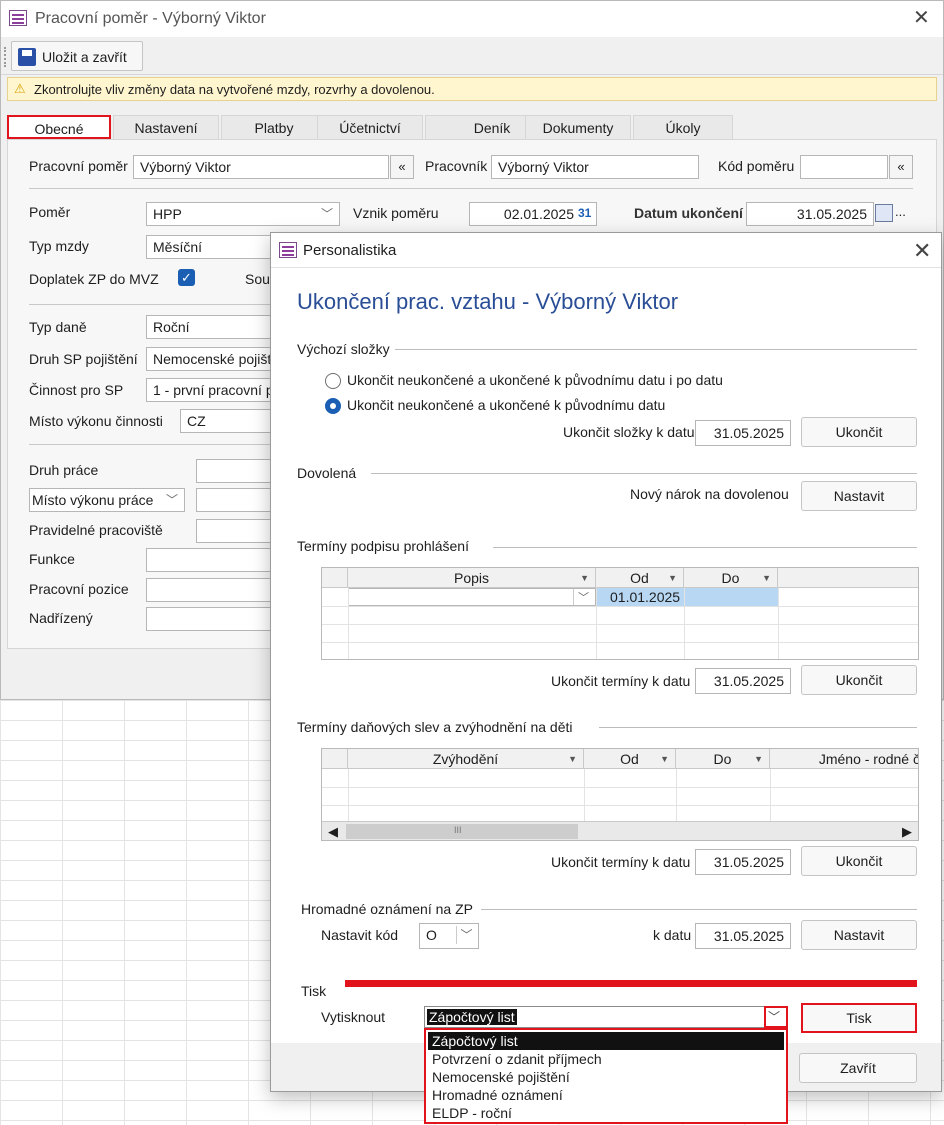  Describe the element at coordinates (620, 613) in the screenshot. I see `terminy-podpisu-grid: Popis ▼ Od ▼ Do ▼ ﹀ 01.01.2025` at that location.